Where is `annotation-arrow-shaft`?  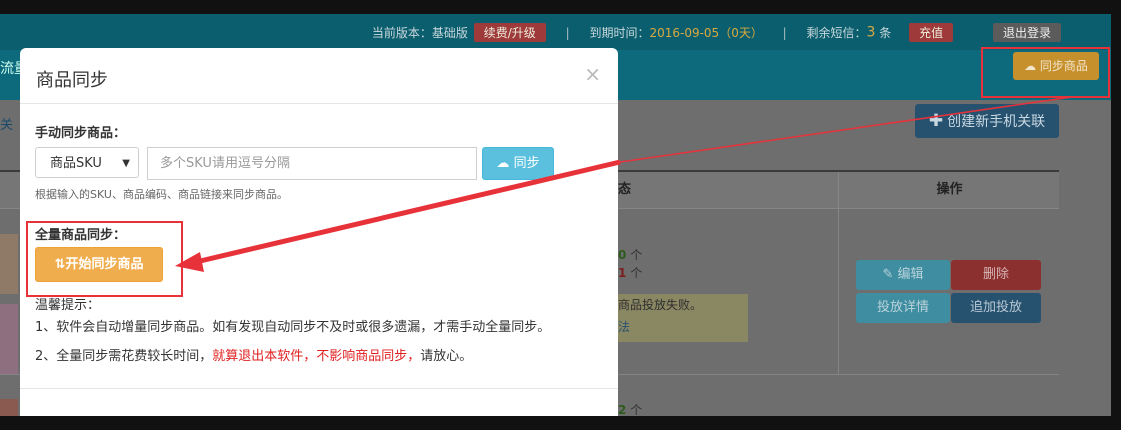 annotation-arrow-shaft is located at coordinates (408, 212).